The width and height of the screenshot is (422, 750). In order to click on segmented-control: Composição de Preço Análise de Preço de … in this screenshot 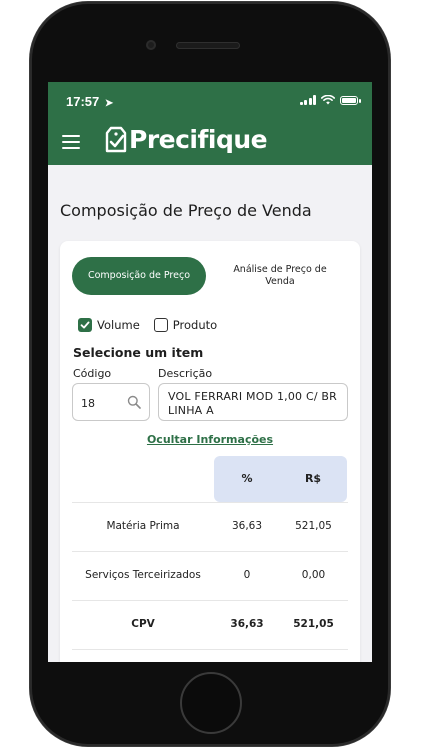, I will do `click(210, 277)`.